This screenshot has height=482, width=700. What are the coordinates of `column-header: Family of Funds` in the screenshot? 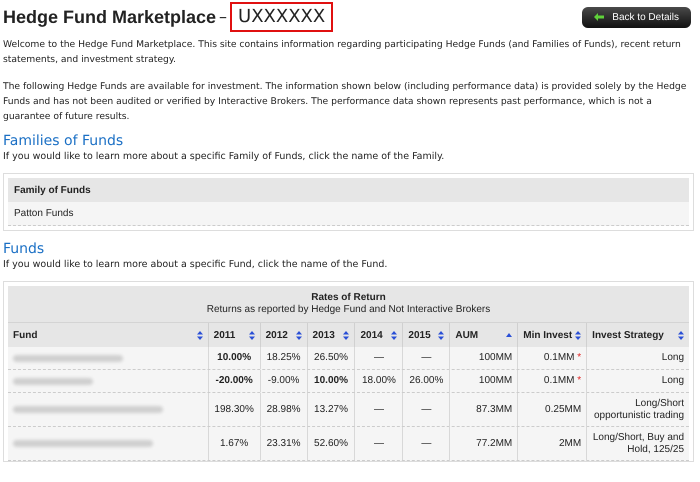 It's located at (348, 190).